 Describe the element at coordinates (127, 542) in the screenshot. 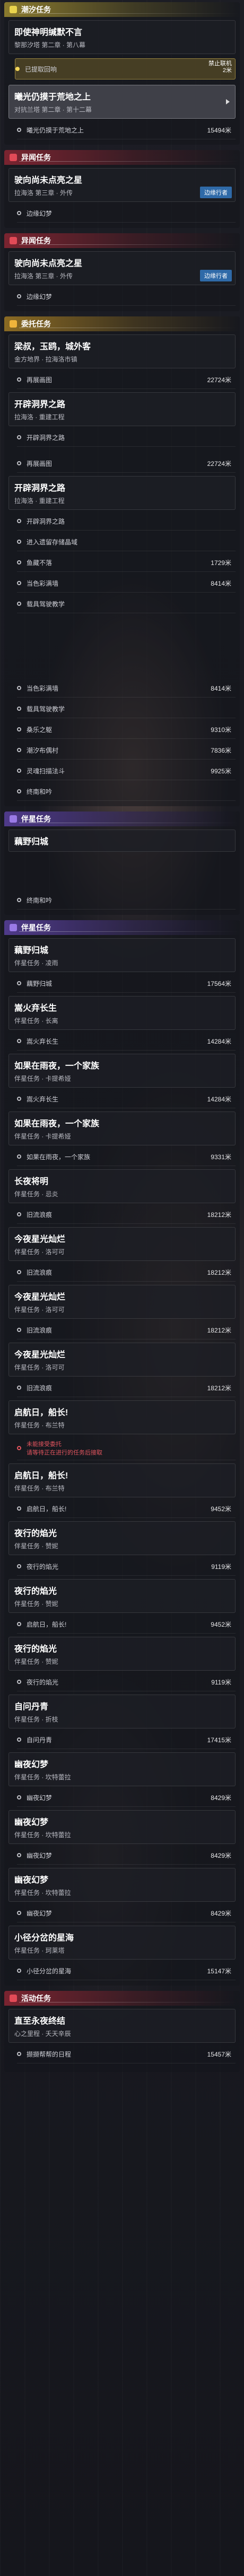

I see `objective-row: 进入遗留存储晶域` at that location.